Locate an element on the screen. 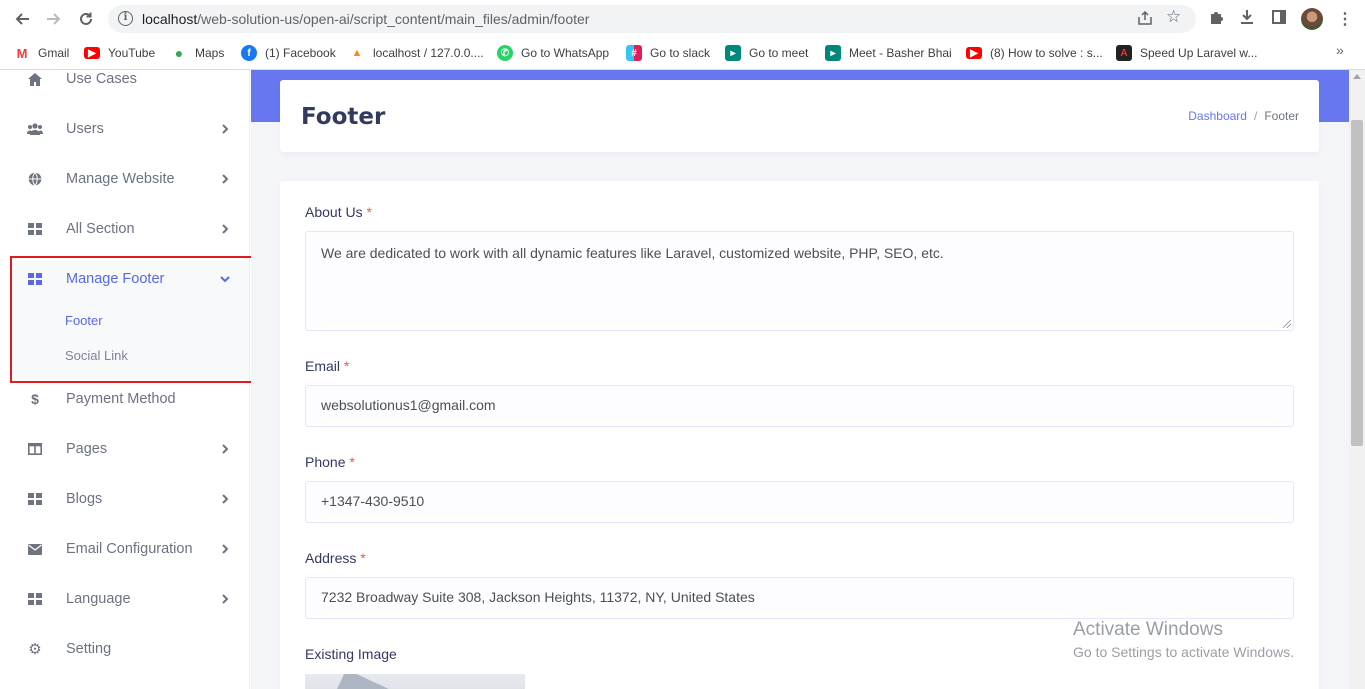 The height and width of the screenshot is (689, 1365). more-bookmarks-icon: » is located at coordinates (1340, 50).